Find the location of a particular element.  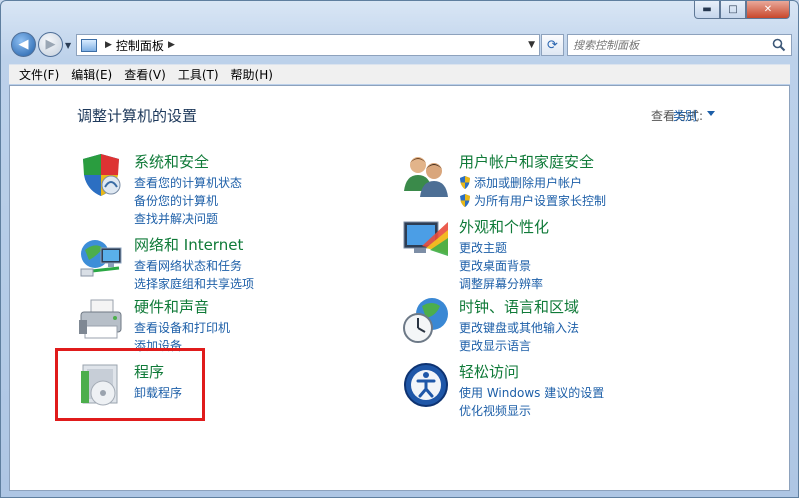

control-panel-icon is located at coordinates (89, 45).